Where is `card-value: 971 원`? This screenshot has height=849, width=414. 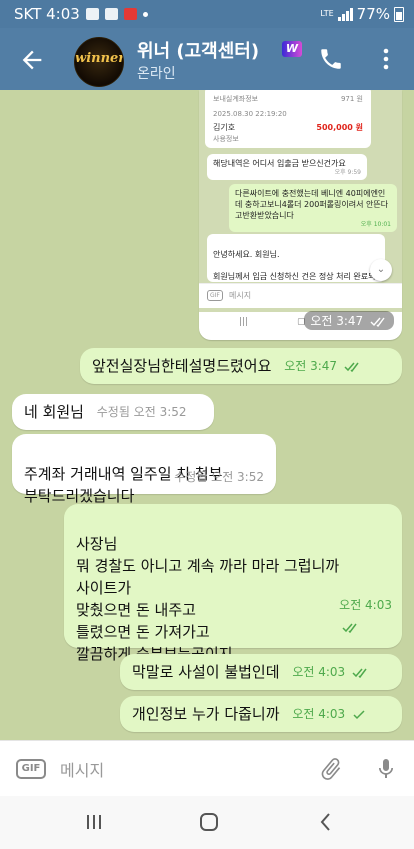 card-value: 971 원 is located at coordinates (351, 99).